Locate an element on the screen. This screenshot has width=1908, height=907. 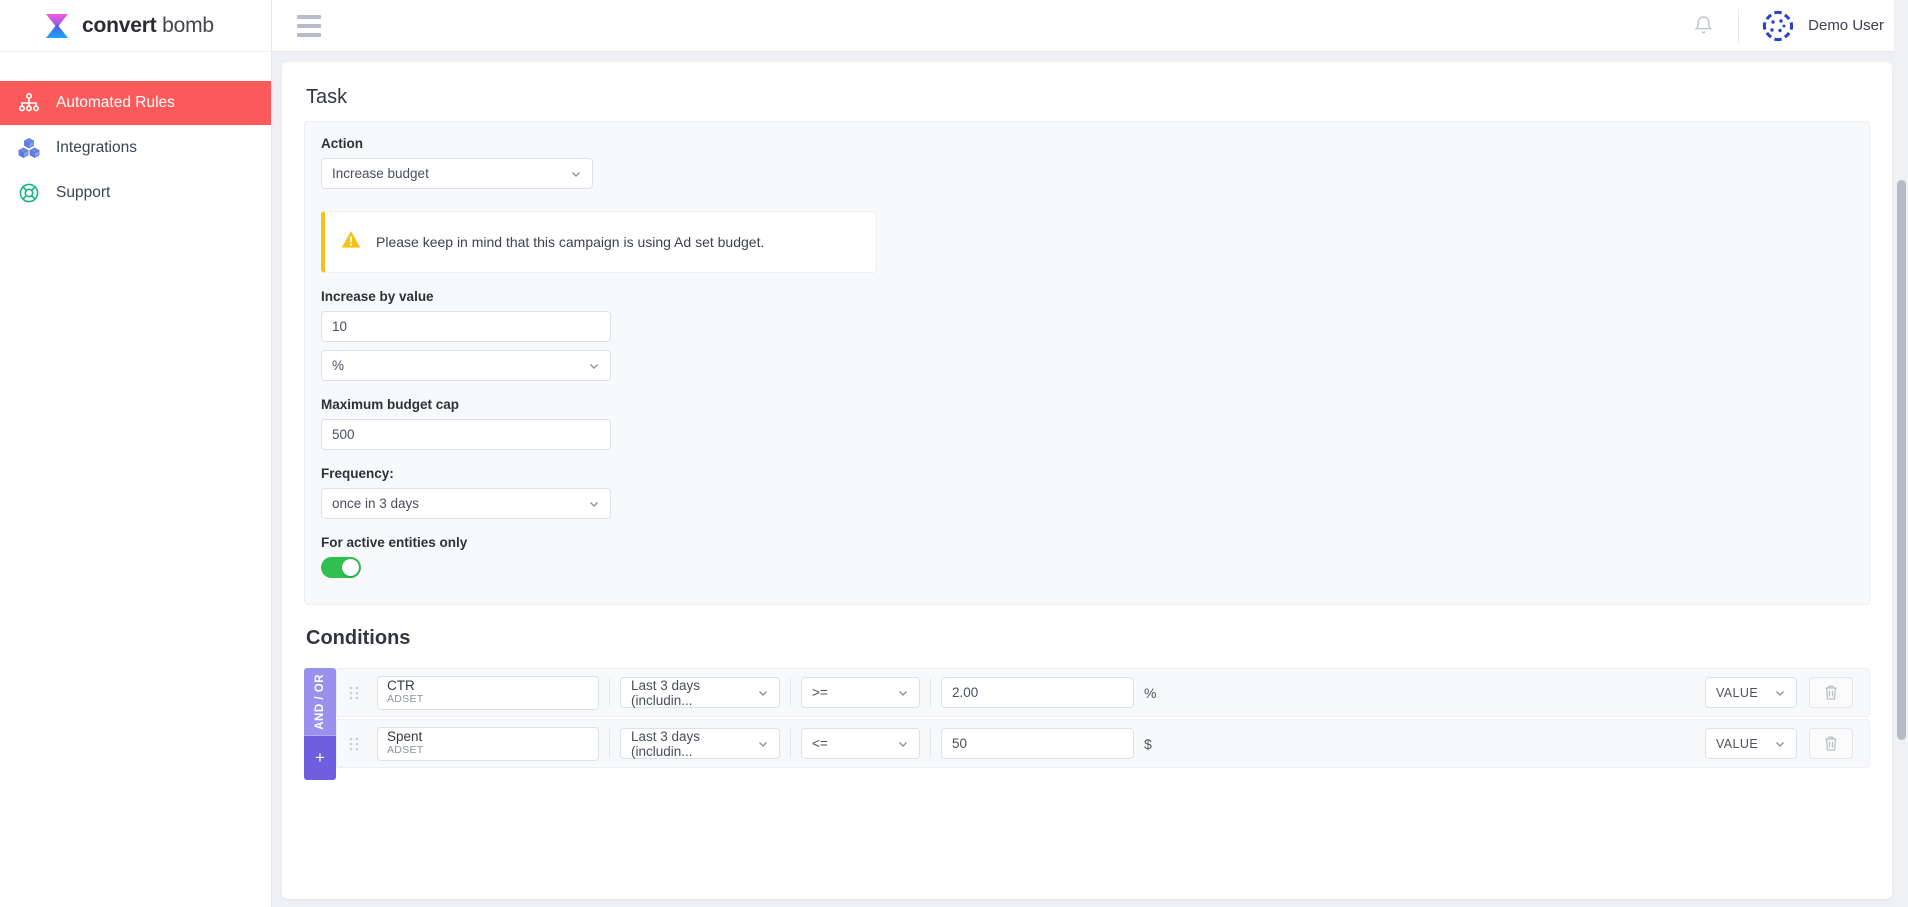
metric-select: CTR ADSET is located at coordinates (488, 692).